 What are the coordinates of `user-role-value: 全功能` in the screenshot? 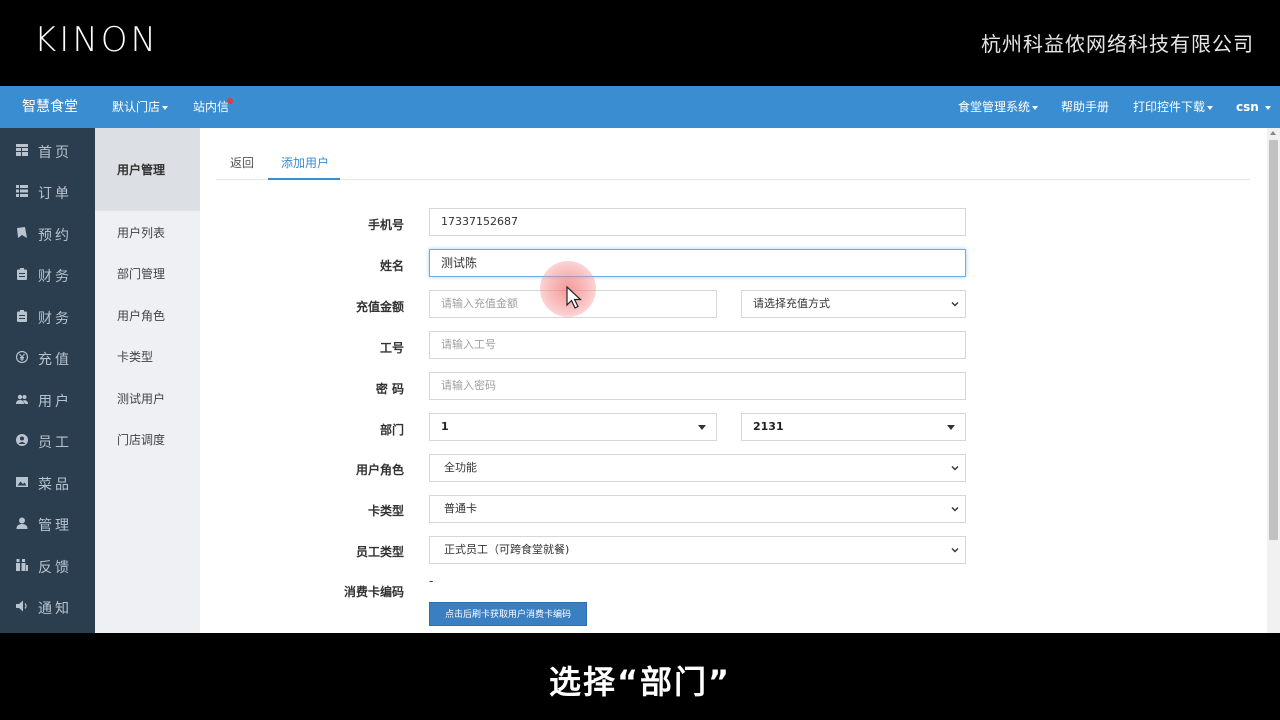 It's located at (460, 467).